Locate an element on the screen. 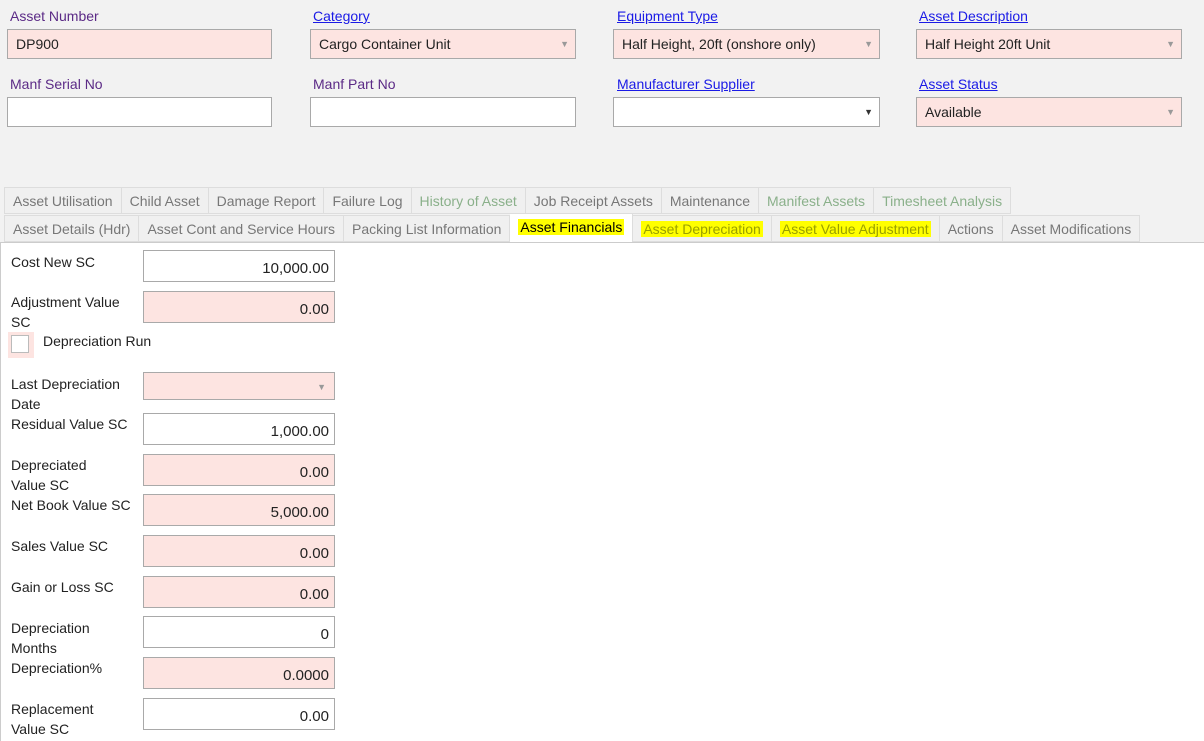 This screenshot has width=1204, height=741. manufacturer-supplier-select: ▼ is located at coordinates (746, 112).